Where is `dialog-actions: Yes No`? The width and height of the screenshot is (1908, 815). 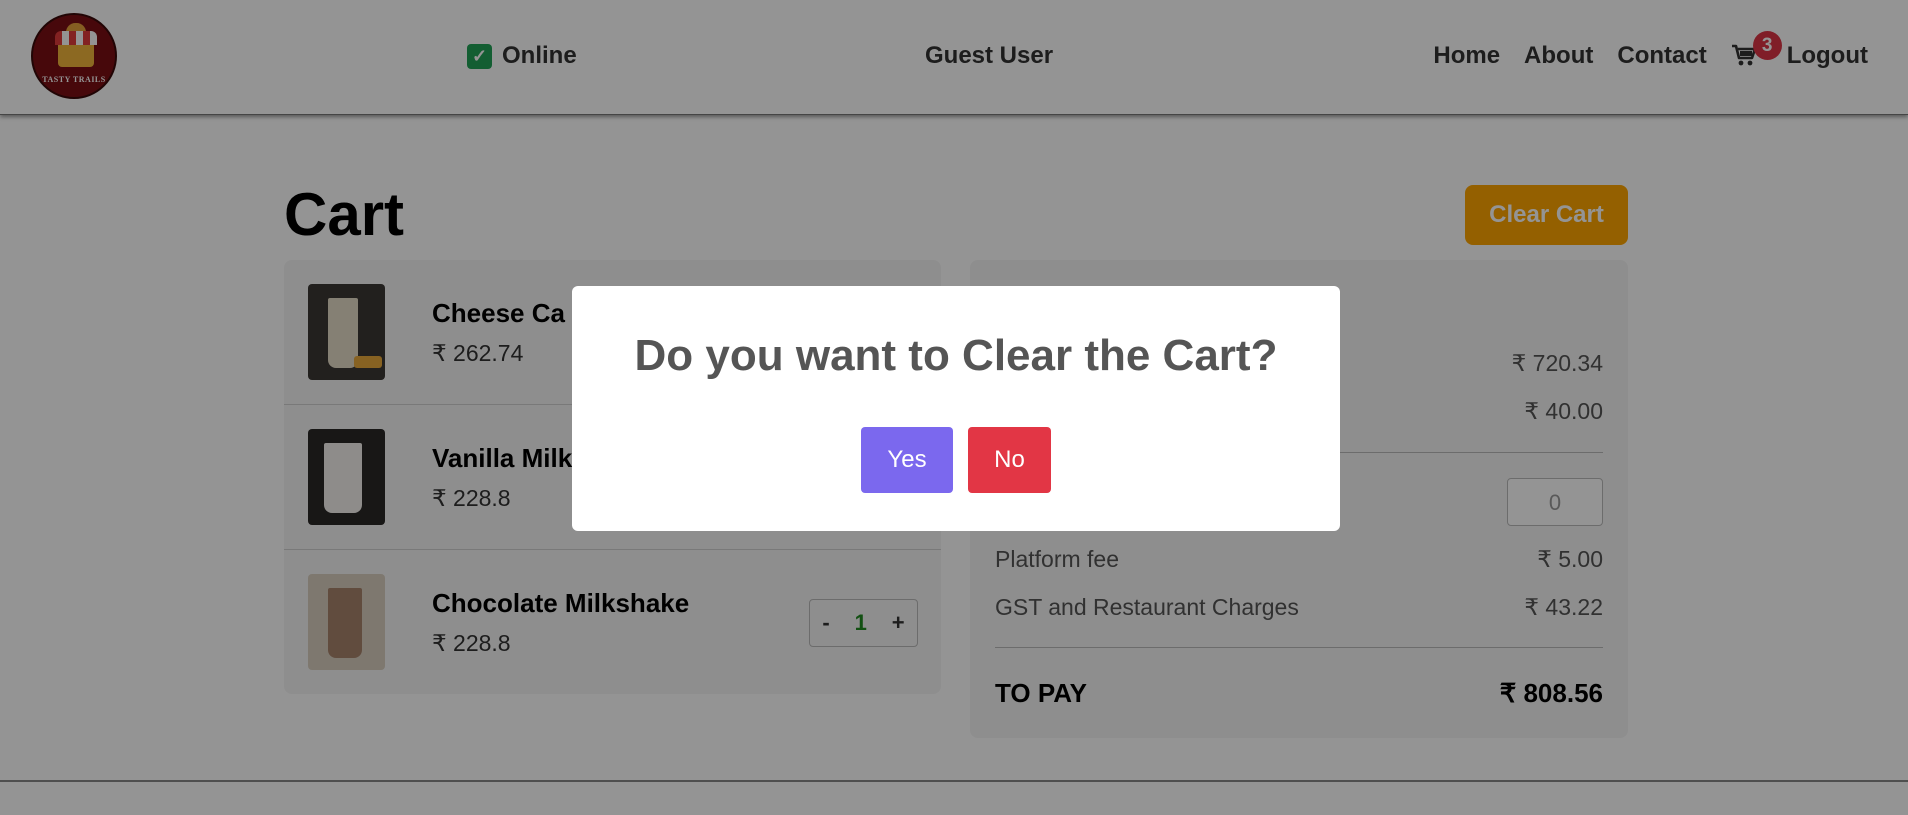
dialog-actions: Yes No is located at coordinates (956, 460).